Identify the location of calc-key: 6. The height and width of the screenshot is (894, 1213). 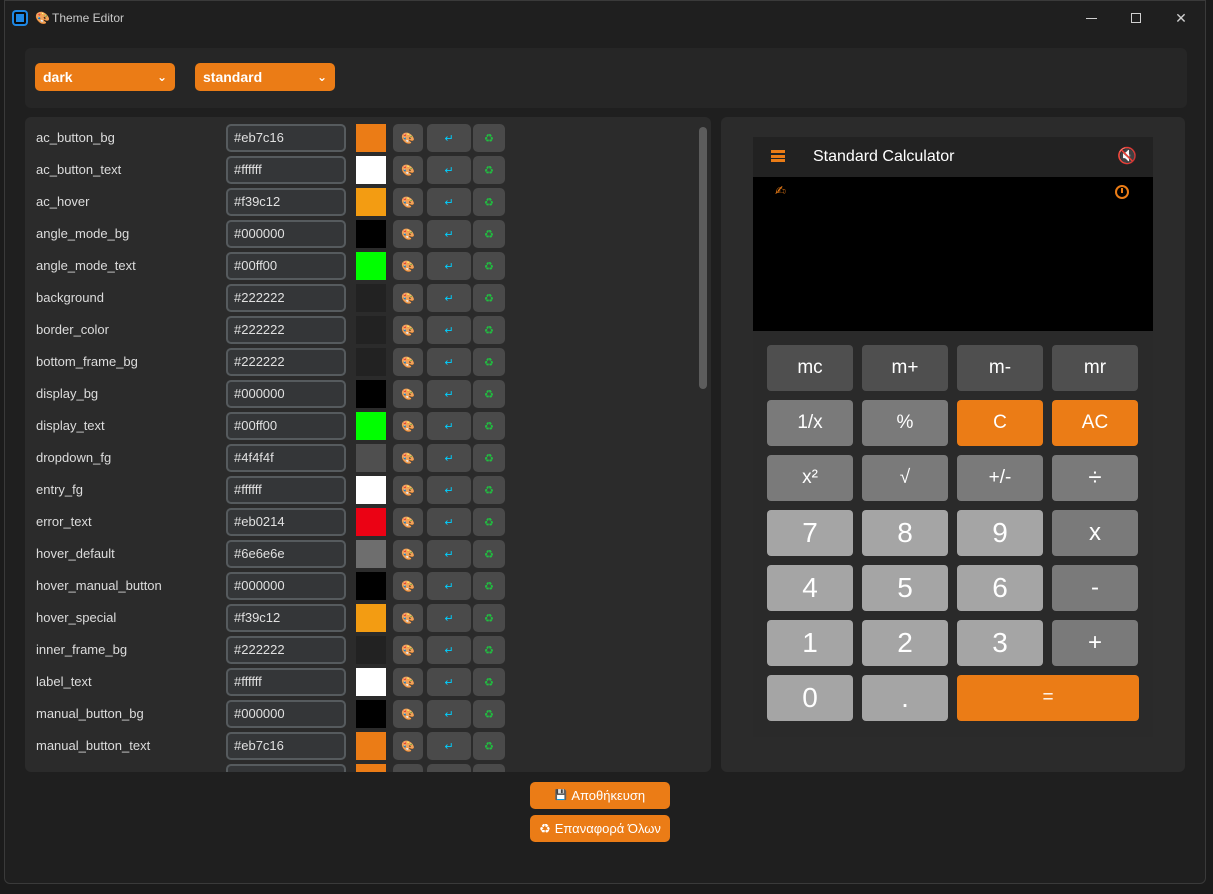
(1000, 588).